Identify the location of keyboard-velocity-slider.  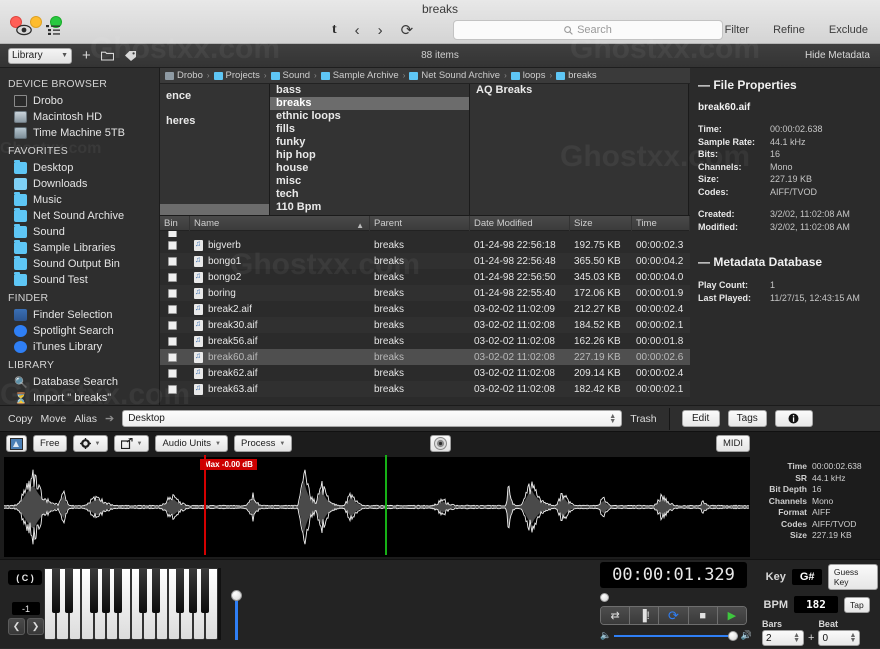
(236, 604).